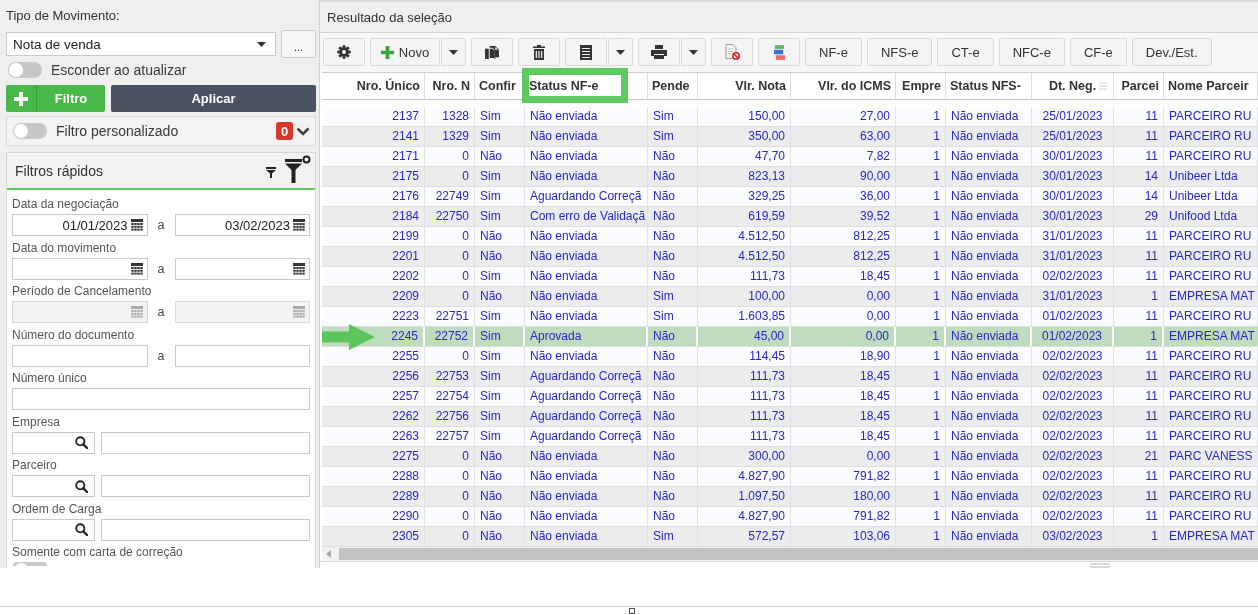 The width and height of the screenshot is (1258, 615). I want to click on table-row: 2176 22749 Sim Aguardando Correçã Não 329,25 36,00 1 Não enviada 30/01/2023 14 Unibeer Ltda, so click(790, 197).